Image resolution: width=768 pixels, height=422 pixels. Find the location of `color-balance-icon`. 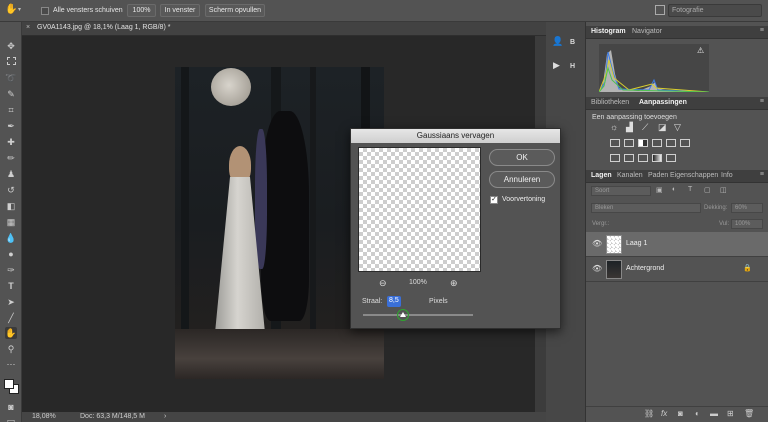

color-balance-icon is located at coordinates (629, 143).